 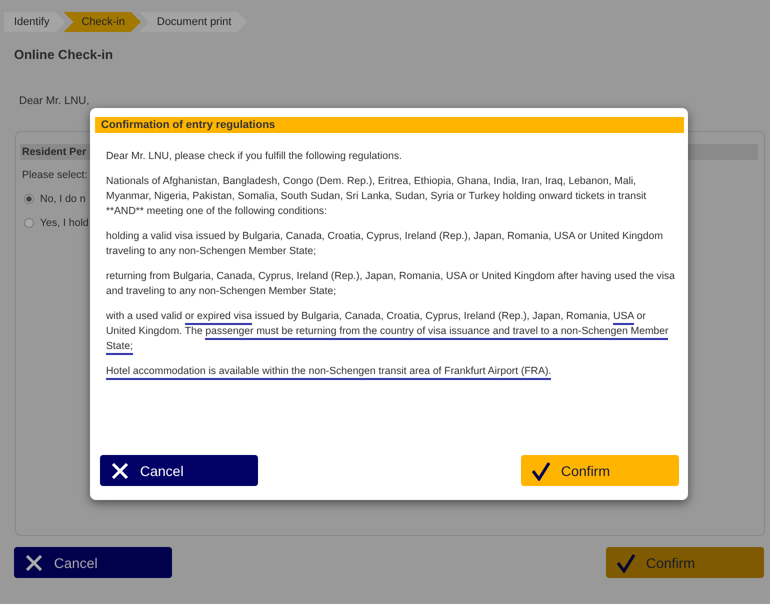 What do you see at coordinates (389, 125) in the screenshot?
I see `dialog-title: Confirmation of entry regulations` at bounding box center [389, 125].